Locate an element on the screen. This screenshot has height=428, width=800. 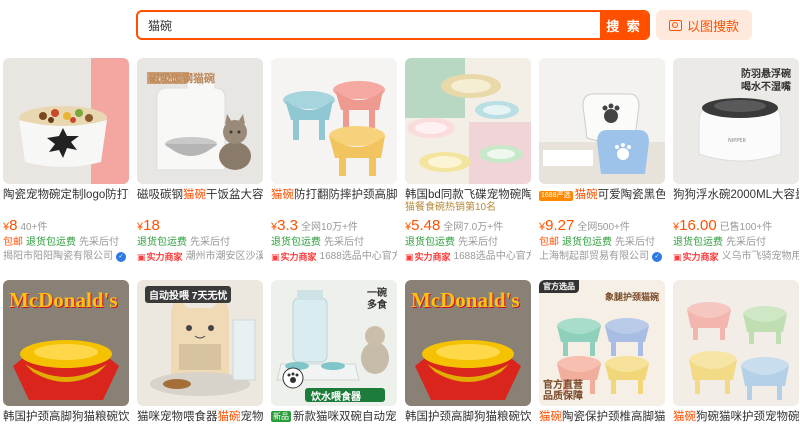
product-price: 5.48 is located at coordinates (426, 225).